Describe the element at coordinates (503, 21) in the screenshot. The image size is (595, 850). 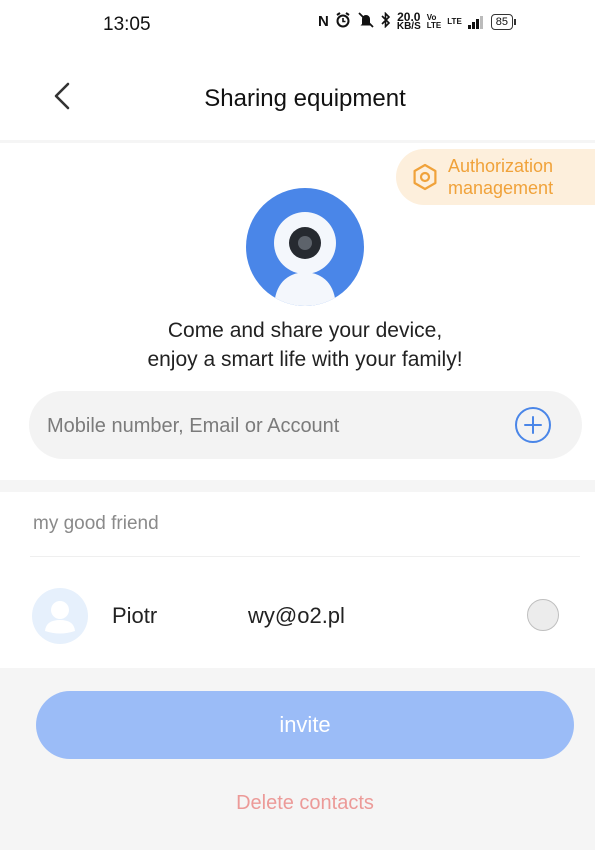
I see `battery-icon: 85` at that location.